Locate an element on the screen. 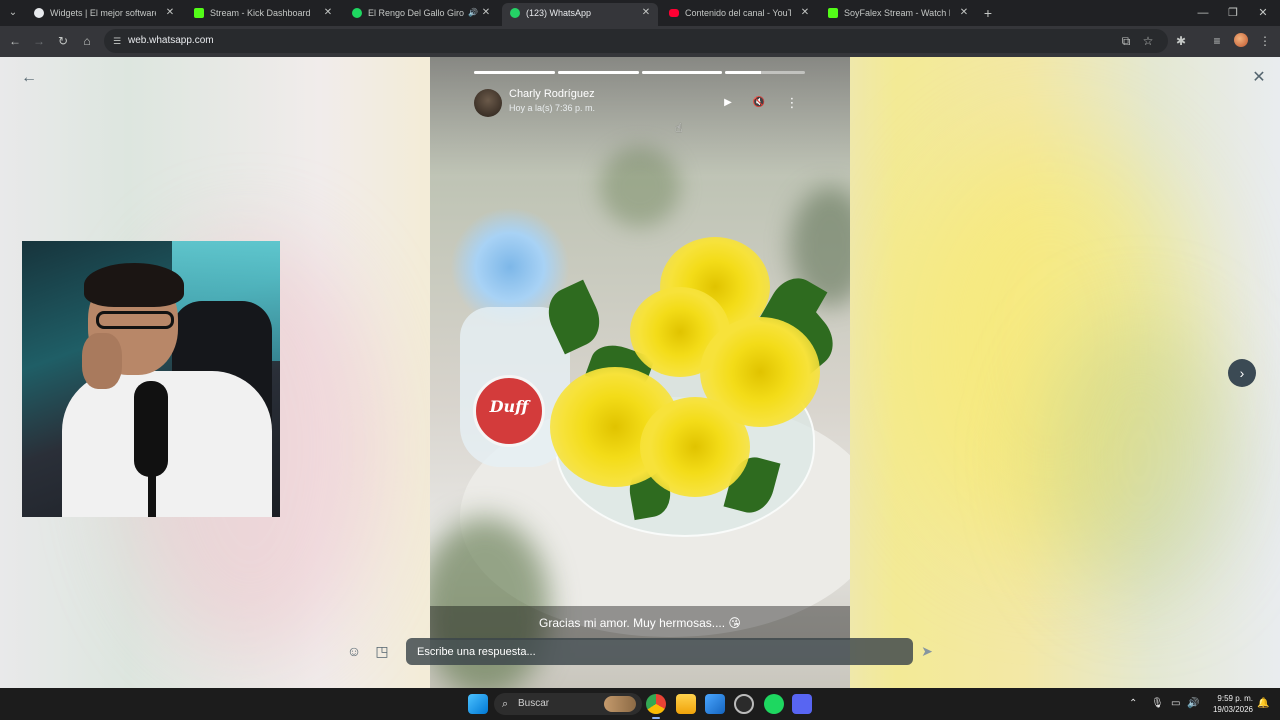 Image resolution: width=1280 pixels, height=720 pixels. forward-icon: → is located at coordinates (39, 41).